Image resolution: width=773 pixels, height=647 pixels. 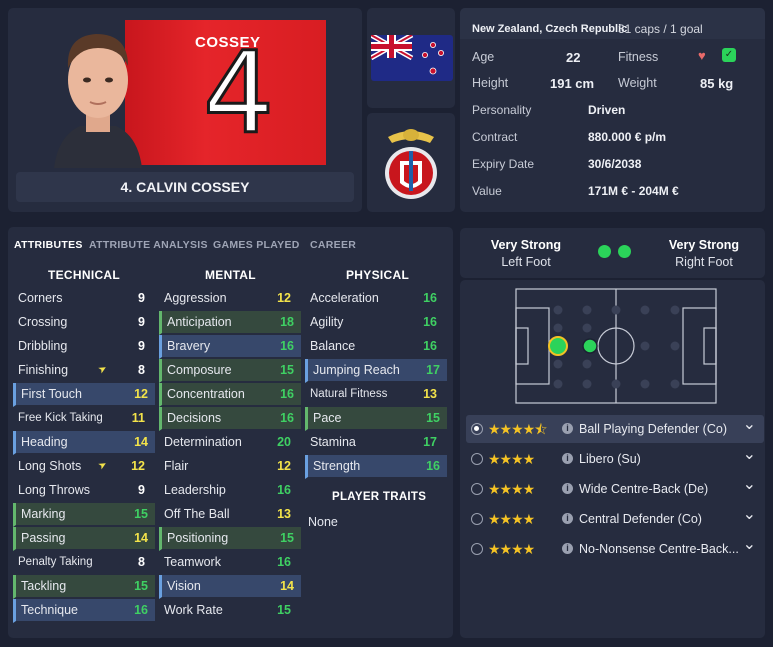 What do you see at coordinates (430, 442) in the screenshot?
I see `attribute-value: 17` at bounding box center [430, 442].